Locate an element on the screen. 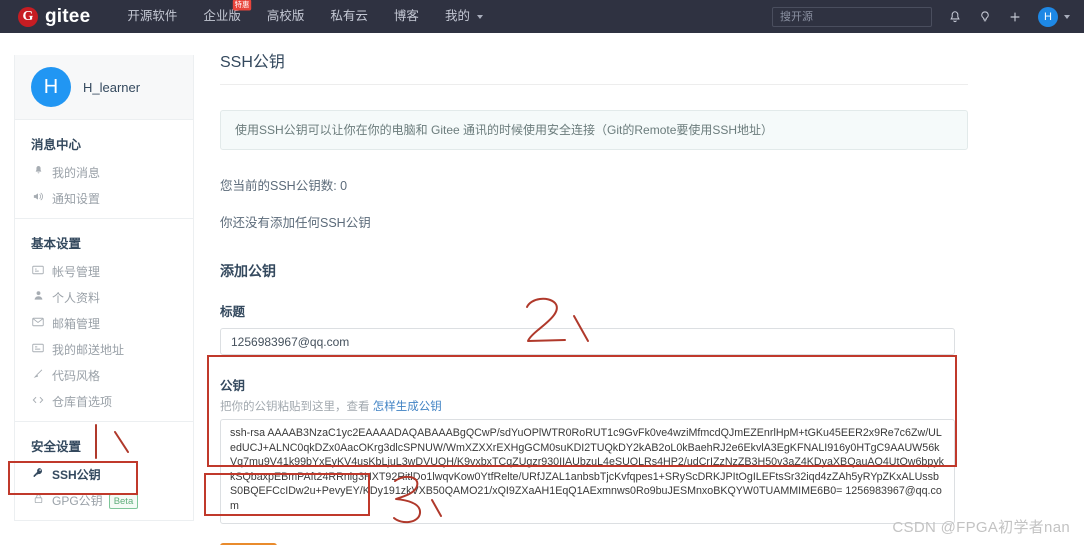 The image size is (1084, 545). nav-item-blog: 博客 is located at coordinates (406, 16).